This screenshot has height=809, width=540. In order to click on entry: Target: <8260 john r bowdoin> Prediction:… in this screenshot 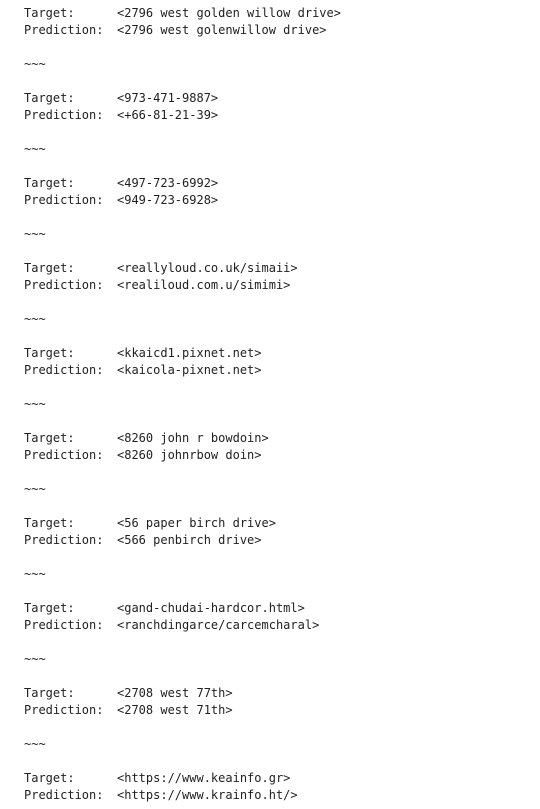, I will do `click(279, 447)`.